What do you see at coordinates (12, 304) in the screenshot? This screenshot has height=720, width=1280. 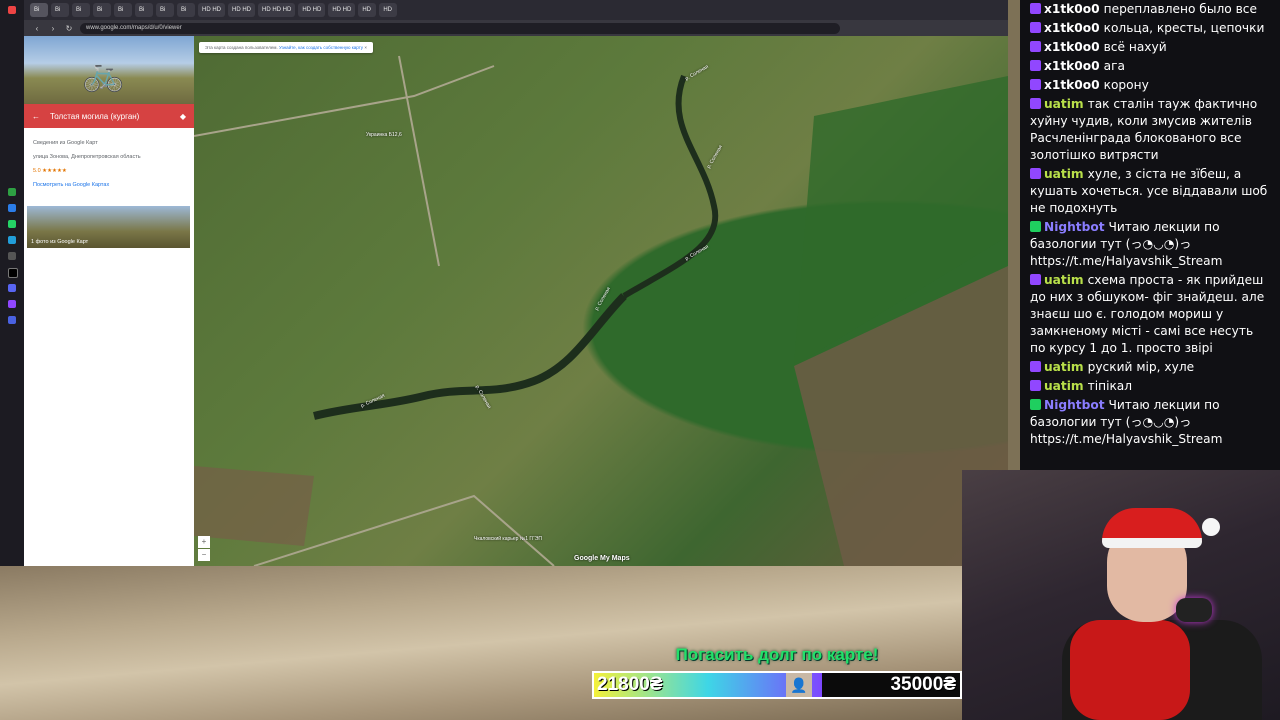 I see `twitch-icon` at bounding box center [12, 304].